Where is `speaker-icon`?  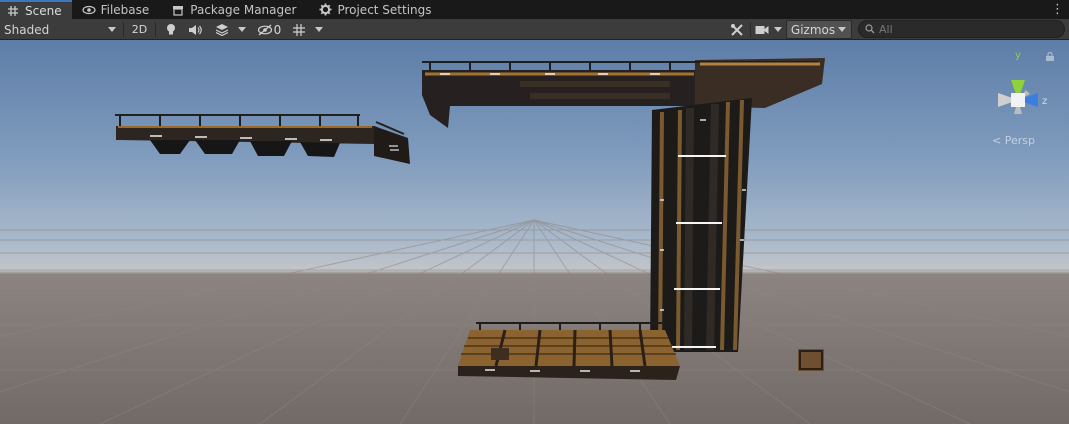
speaker-icon is located at coordinates (195, 29).